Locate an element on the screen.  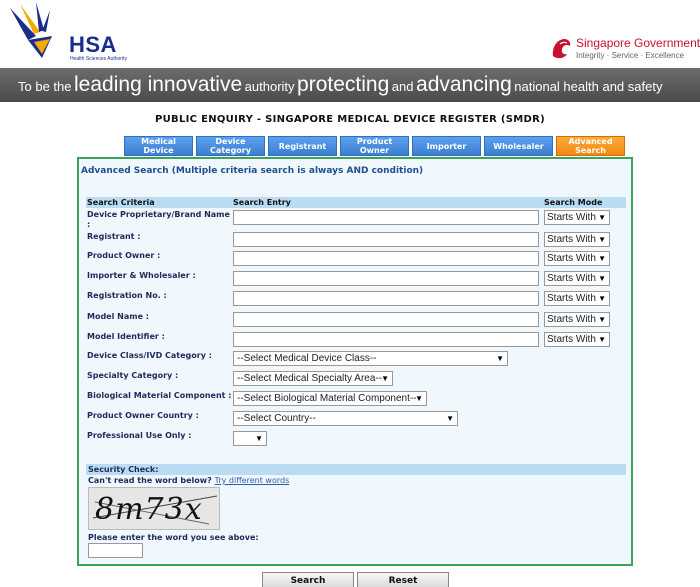
registrant-label: Registrant : is located at coordinates (114, 236).